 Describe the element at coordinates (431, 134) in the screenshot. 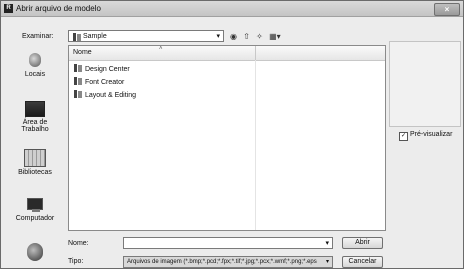

I see `preview-checkbox-label: Pré-visualizar` at that location.